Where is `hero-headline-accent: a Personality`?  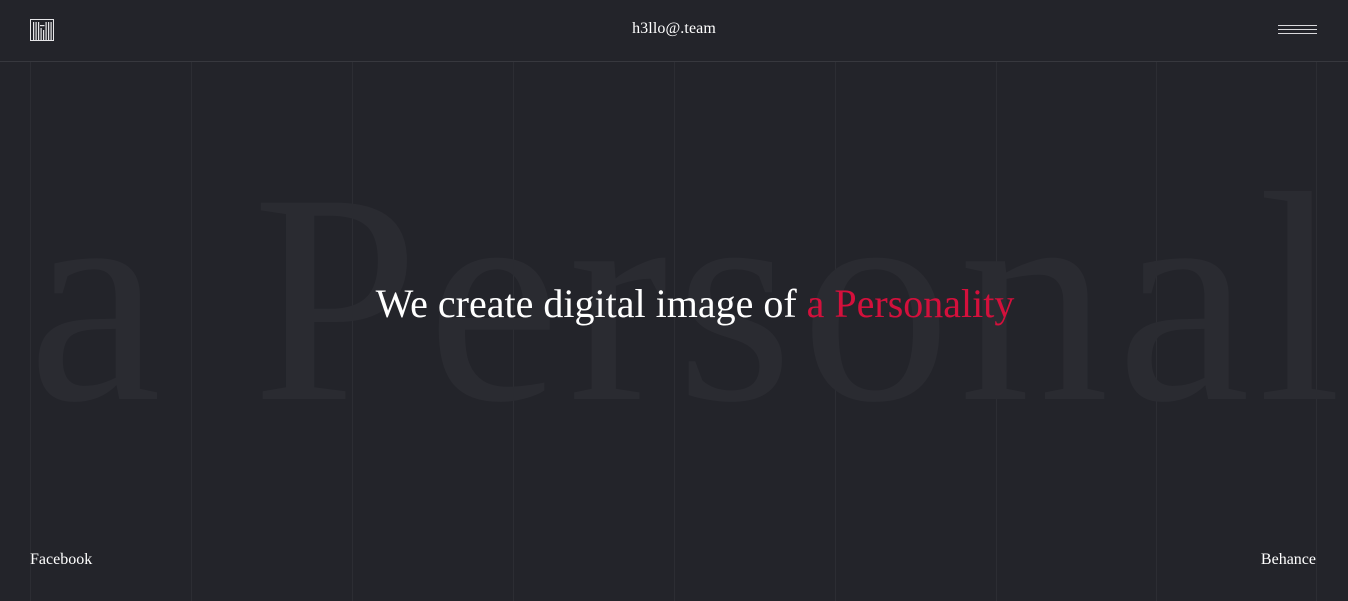
hero-headline-accent: a Personality is located at coordinates (910, 303).